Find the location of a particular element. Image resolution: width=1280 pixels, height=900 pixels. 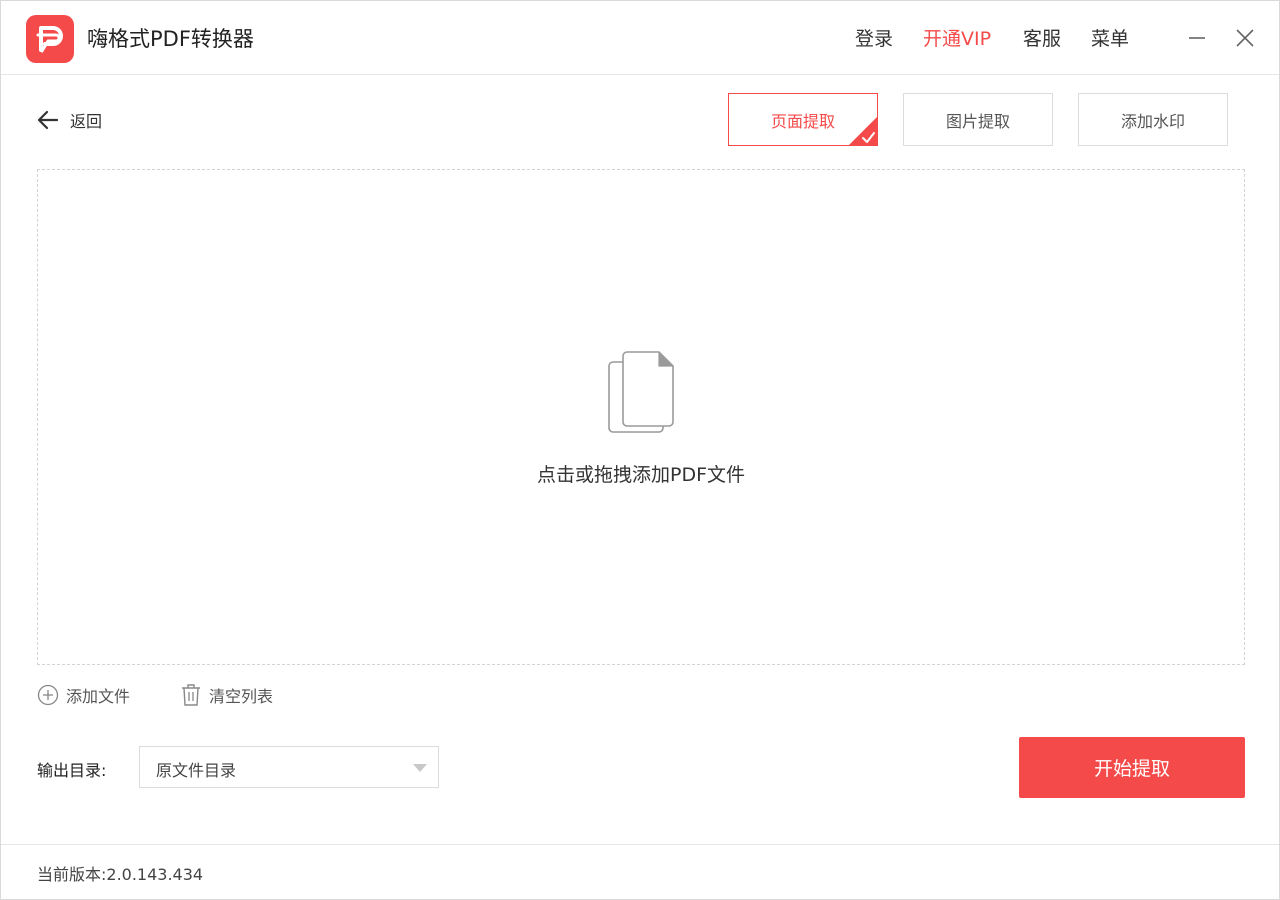

output-dir-value: 原文件目录 is located at coordinates (196, 770).